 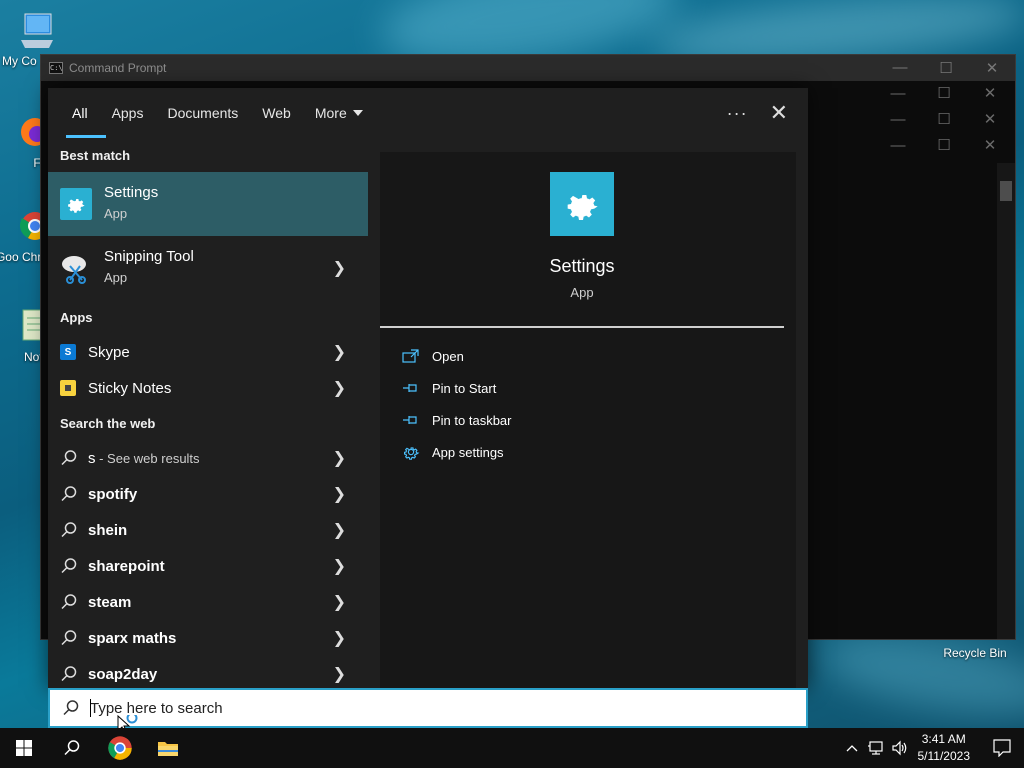 I want to click on web-result: soap2day ❯, so click(x=208, y=674).